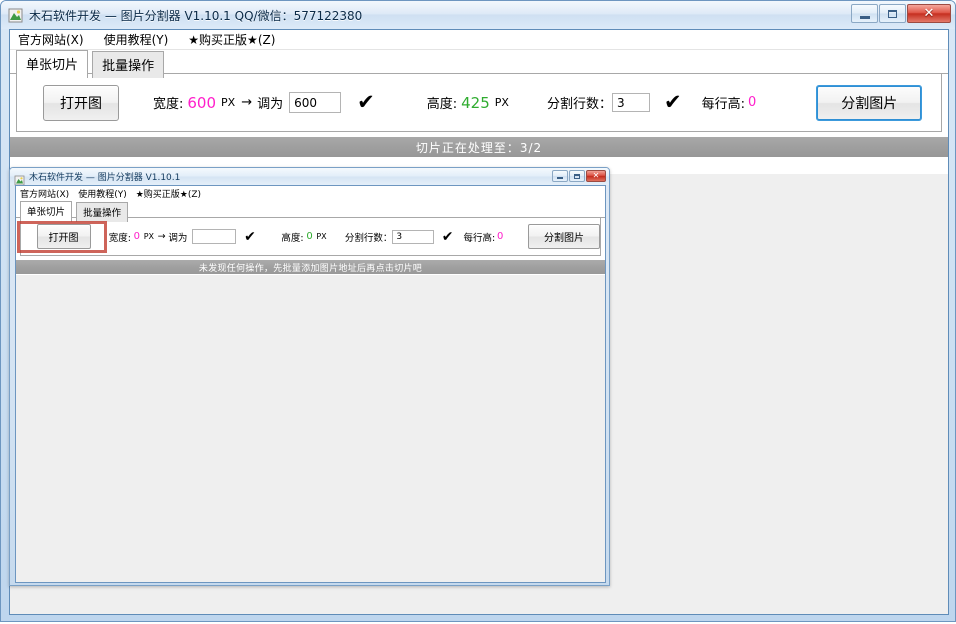  What do you see at coordinates (368, 238) in the screenshot?
I see `secondary-split-rows-label: 分割行数：` at bounding box center [368, 238].